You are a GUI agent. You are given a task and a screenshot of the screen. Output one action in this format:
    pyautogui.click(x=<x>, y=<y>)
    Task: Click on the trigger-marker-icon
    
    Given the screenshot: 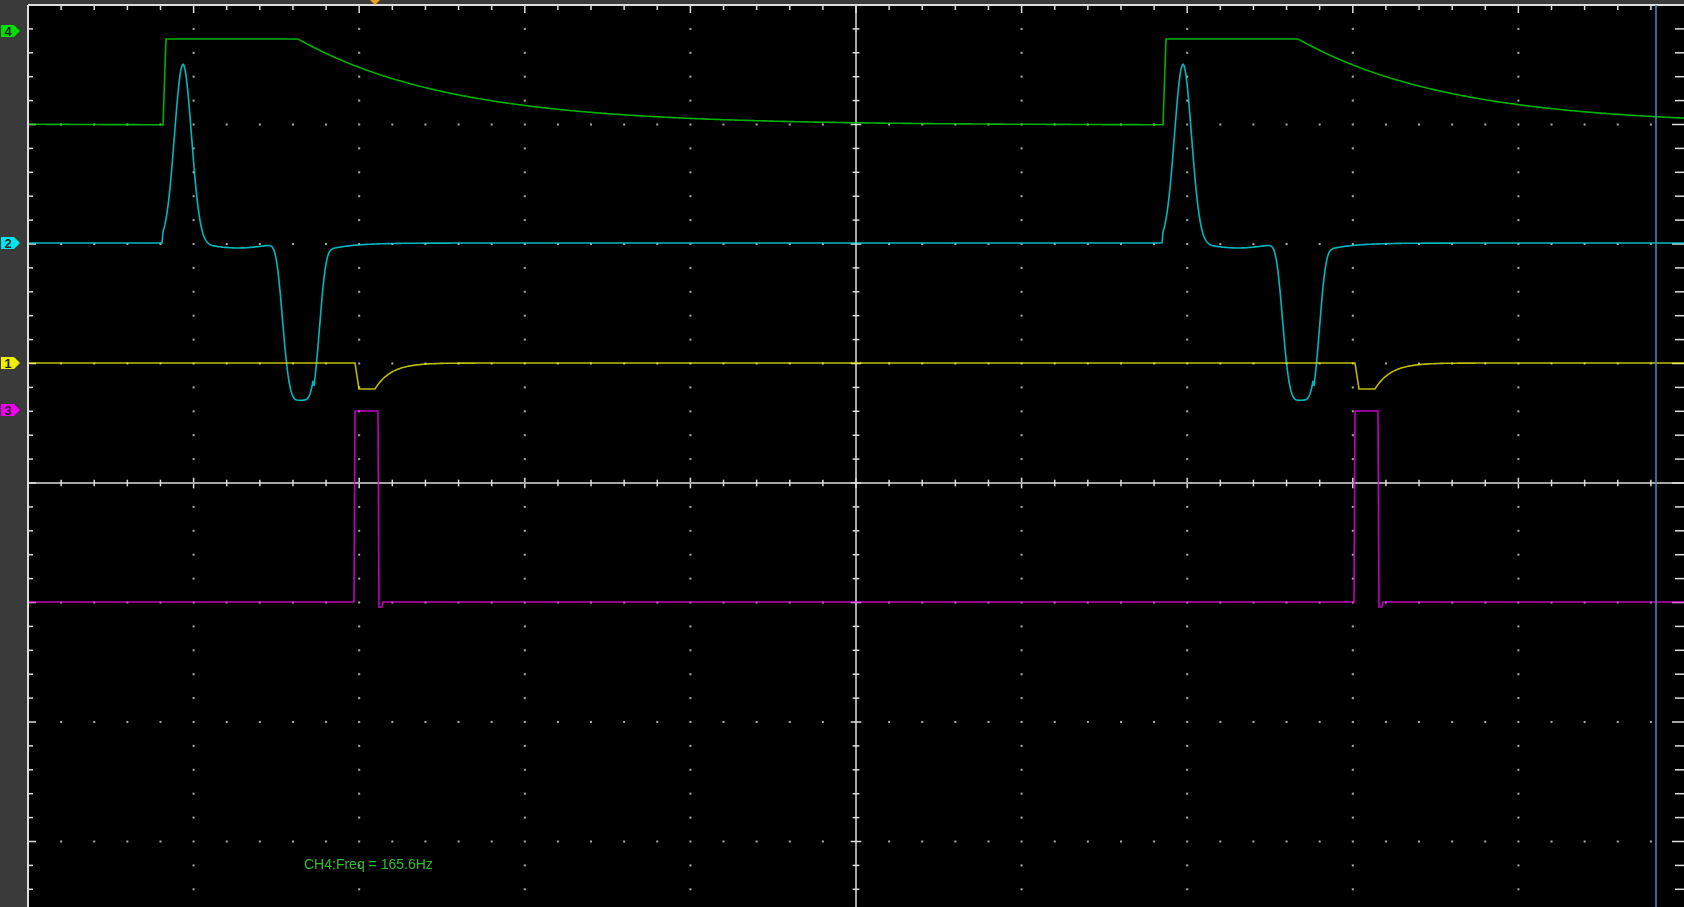 What is the action you would take?
    pyautogui.click(x=375, y=2)
    